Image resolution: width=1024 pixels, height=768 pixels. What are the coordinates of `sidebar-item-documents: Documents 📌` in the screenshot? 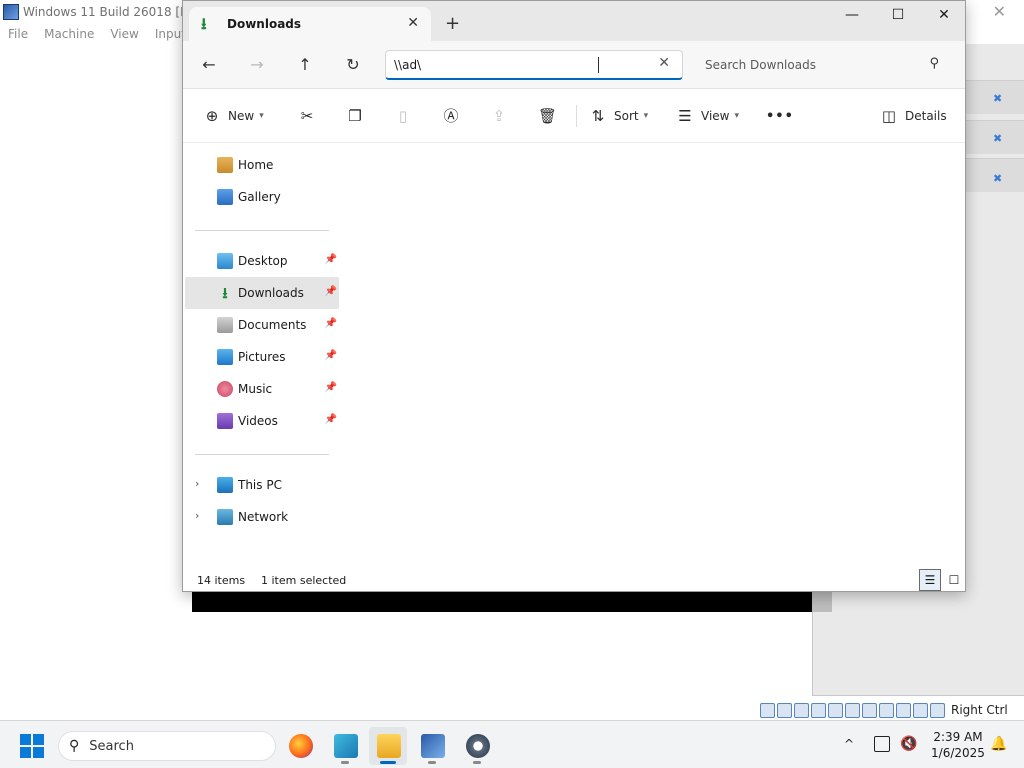 It's located at (262, 325).